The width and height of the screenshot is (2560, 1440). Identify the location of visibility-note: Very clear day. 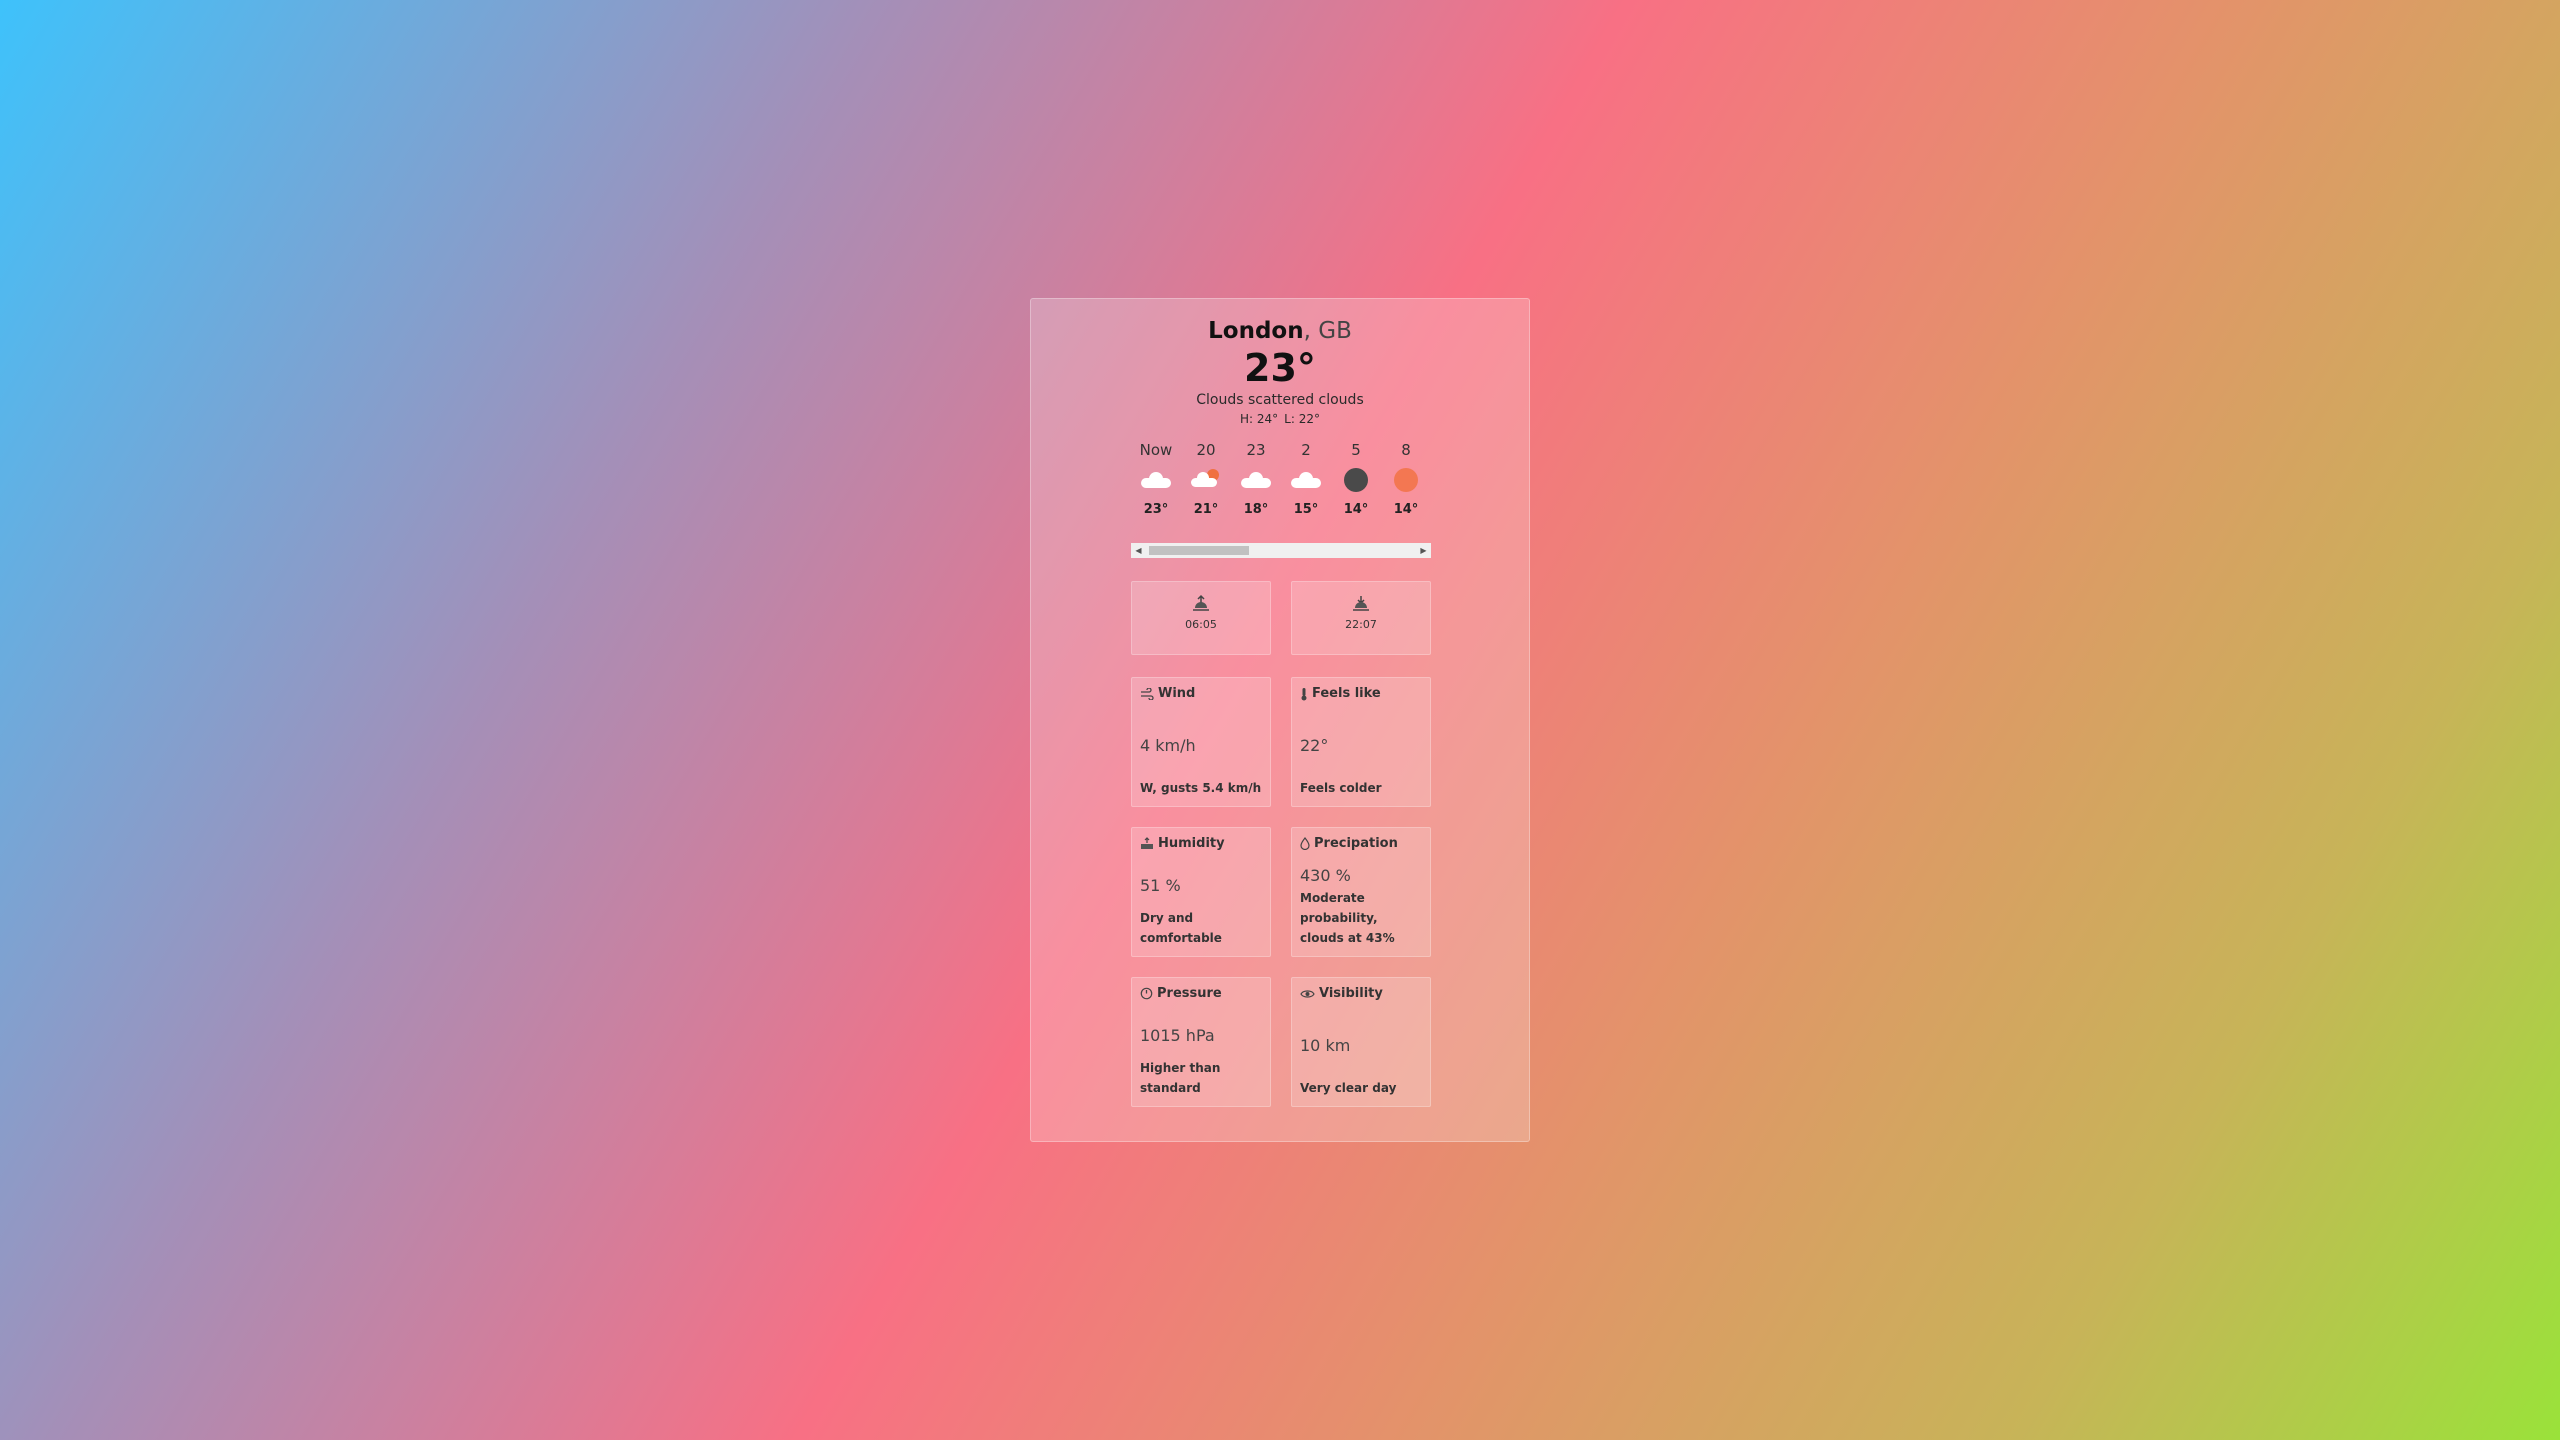
(1348, 1088).